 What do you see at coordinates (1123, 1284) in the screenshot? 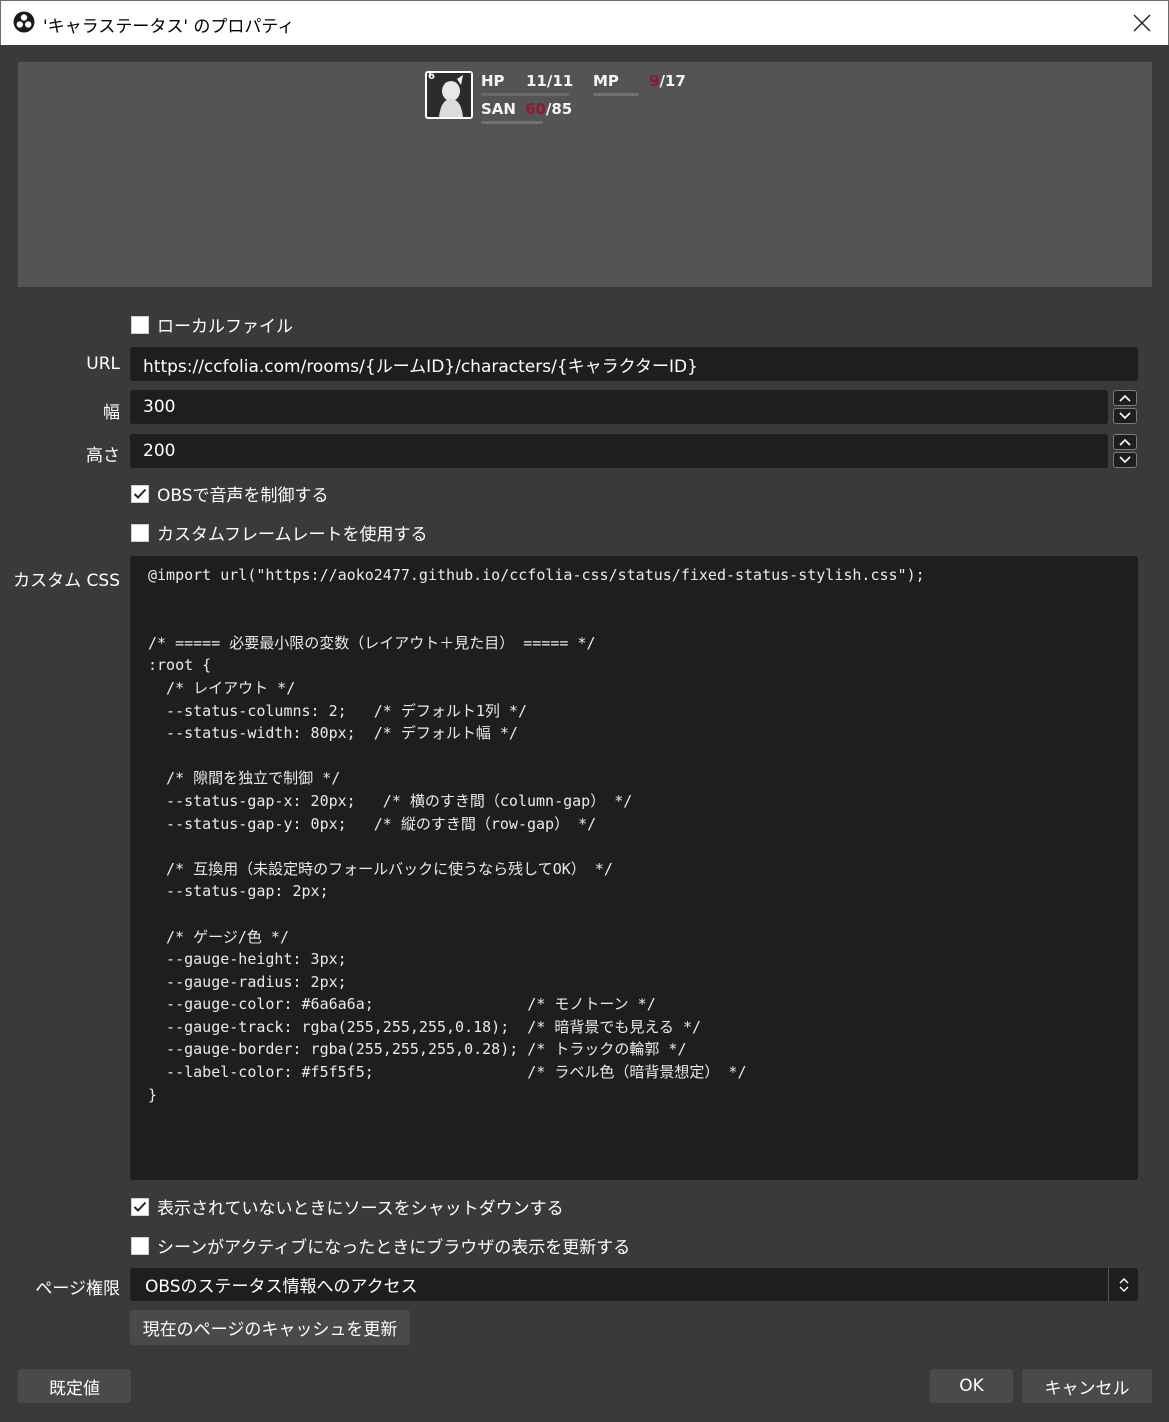
I see `select-arrows-icon` at bounding box center [1123, 1284].